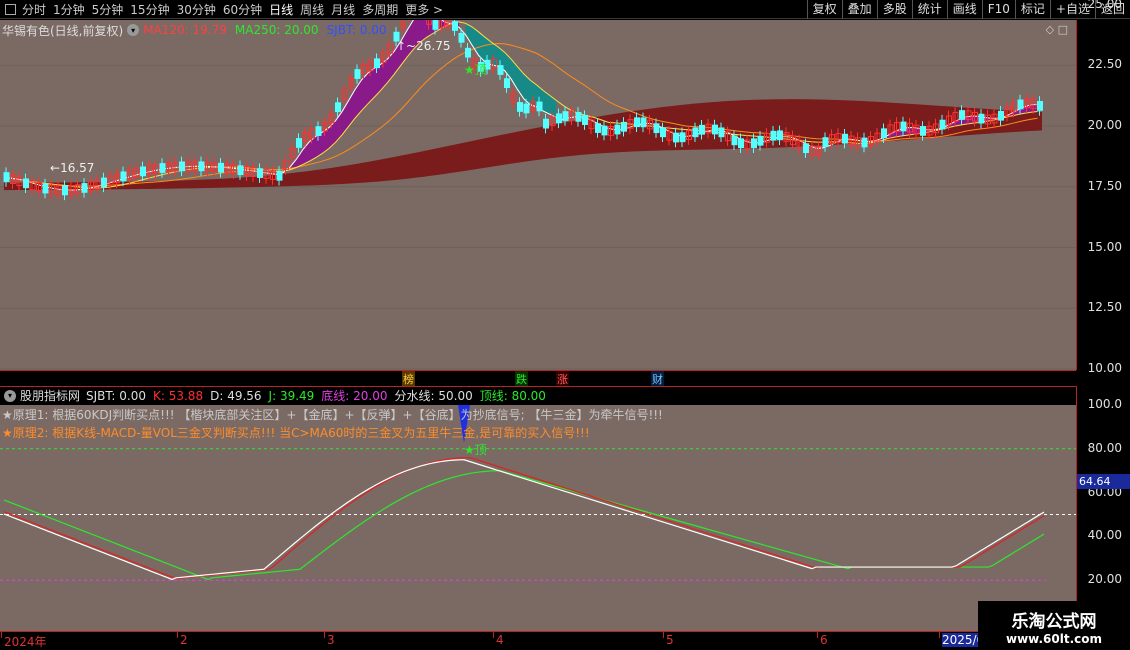 This screenshot has height=650, width=1130. What do you see at coordinates (475, 70) in the screenshot?
I see `top-signal-main: ★顶` at bounding box center [475, 70].